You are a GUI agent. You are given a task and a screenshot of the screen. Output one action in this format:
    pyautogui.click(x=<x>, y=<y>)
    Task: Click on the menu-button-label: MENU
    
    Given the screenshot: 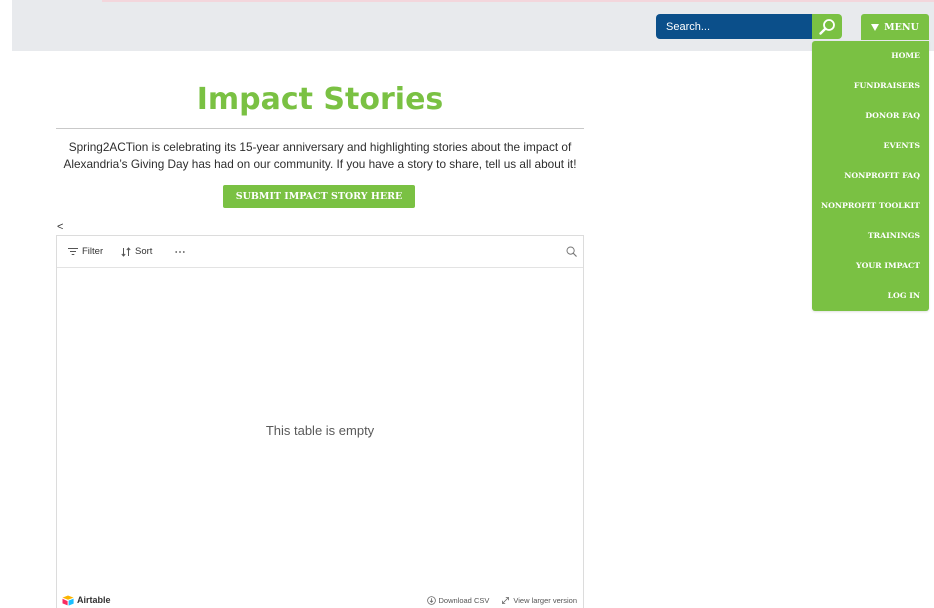 What is the action you would take?
    pyautogui.click(x=901, y=27)
    